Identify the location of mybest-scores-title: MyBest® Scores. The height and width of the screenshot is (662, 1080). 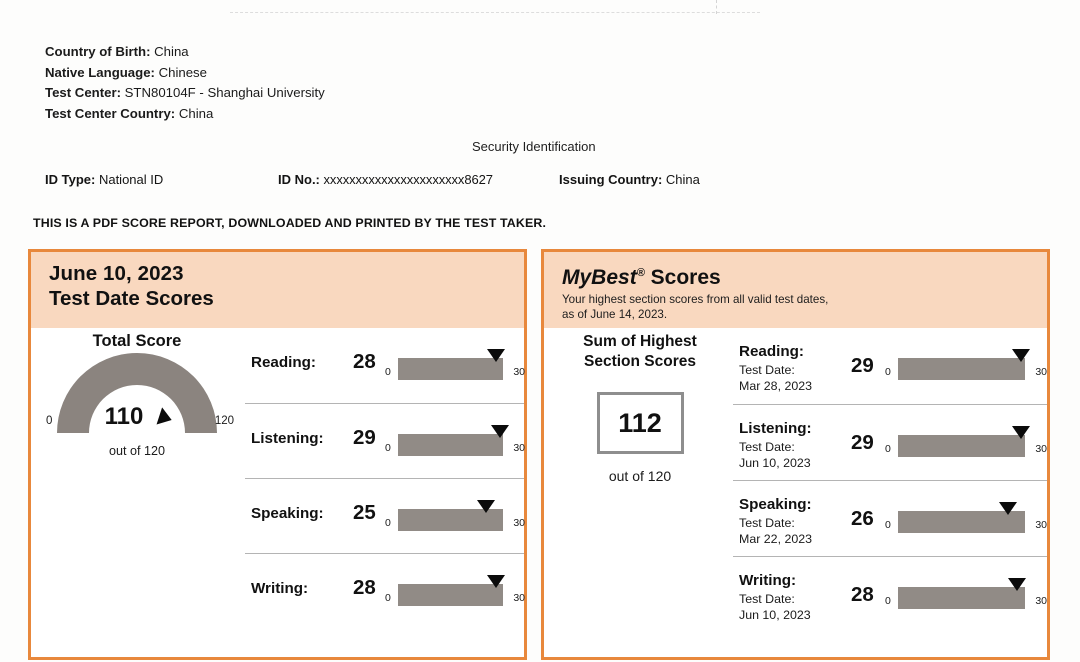
(804, 275).